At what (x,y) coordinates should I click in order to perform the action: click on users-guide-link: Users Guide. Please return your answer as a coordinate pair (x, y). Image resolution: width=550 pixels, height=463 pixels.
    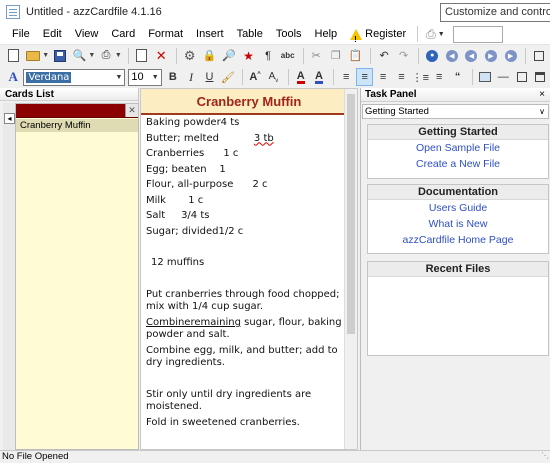
    Looking at the image, I should click on (458, 208).